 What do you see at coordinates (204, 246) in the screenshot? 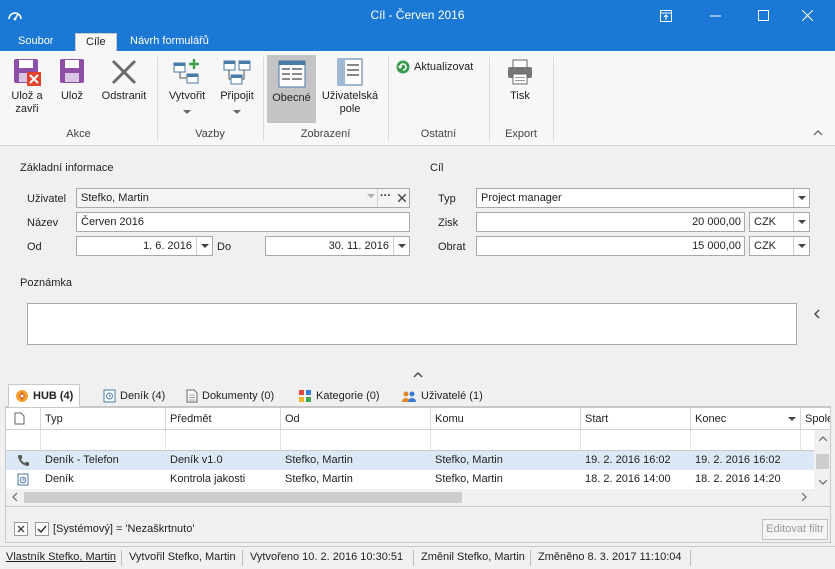
I see `from-date-dropdown` at bounding box center [204, 246].